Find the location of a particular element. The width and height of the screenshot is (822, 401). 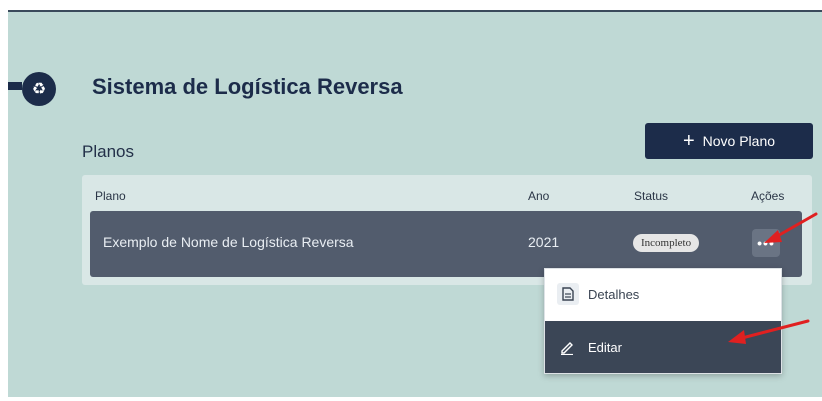

plan-name-cell: Exemplo de Nome de Logística Reversa is located at coordinates (228, 242).